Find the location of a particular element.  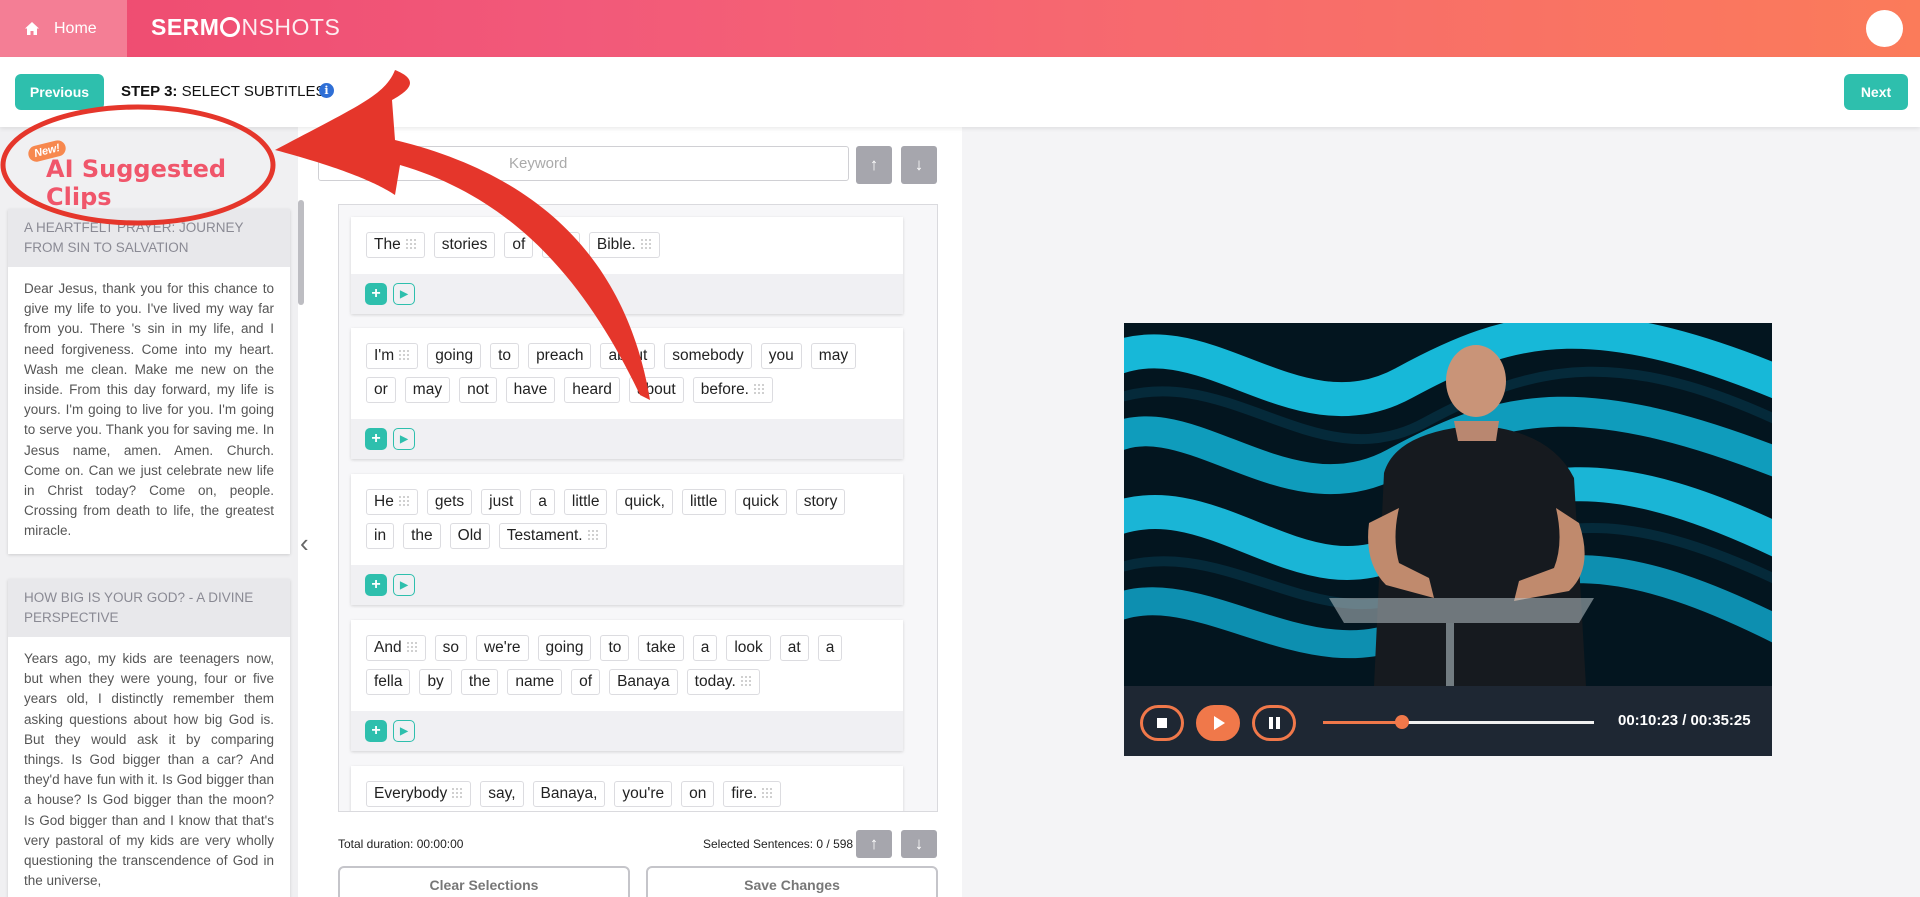

keyword-search-input: Keyword is located at coordinates (583, 163).